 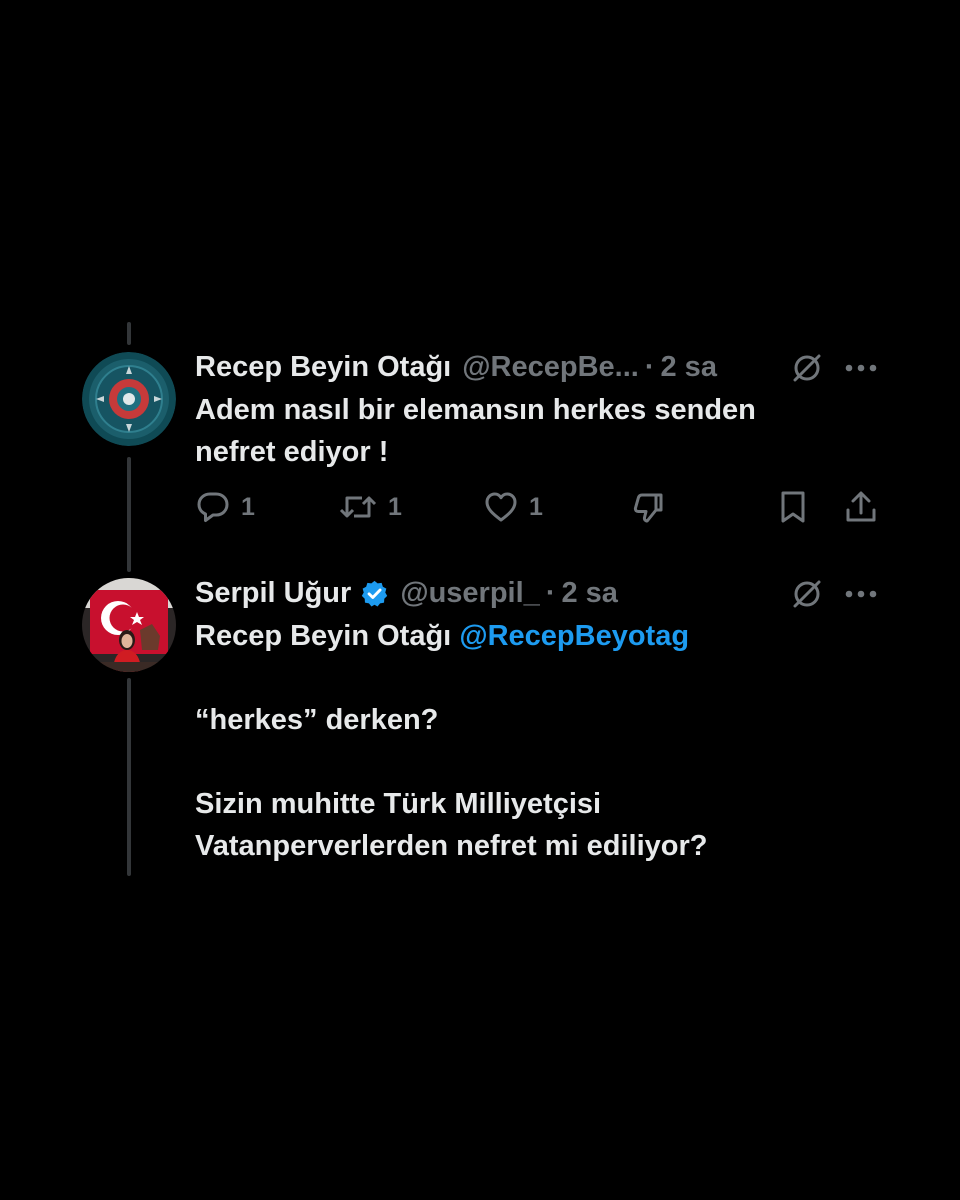 I want to click on reply-button: 1, so click(x=225, y=507).